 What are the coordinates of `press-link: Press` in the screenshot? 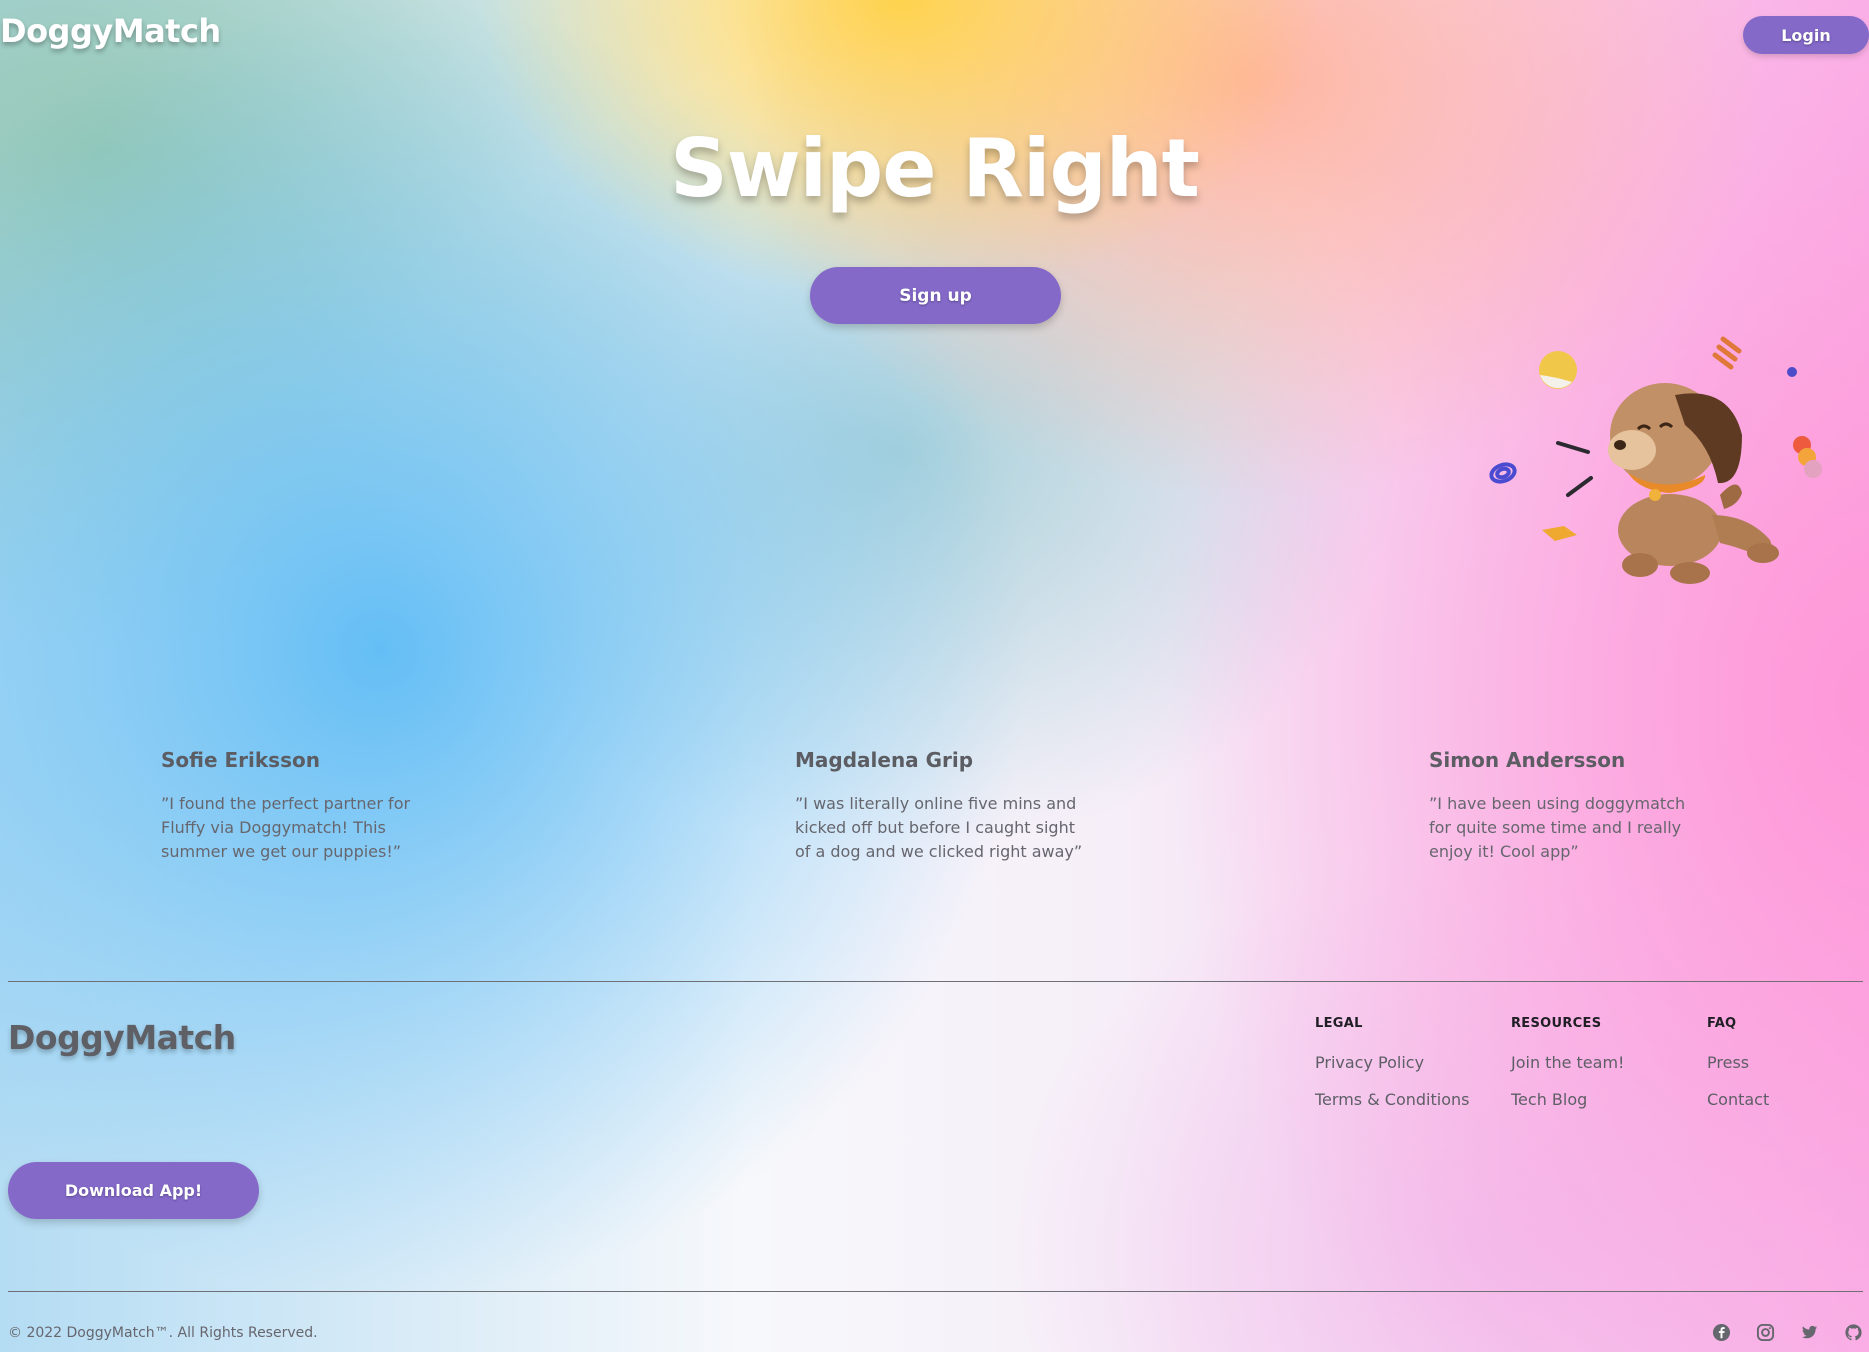 It's located at (1738, 1062).